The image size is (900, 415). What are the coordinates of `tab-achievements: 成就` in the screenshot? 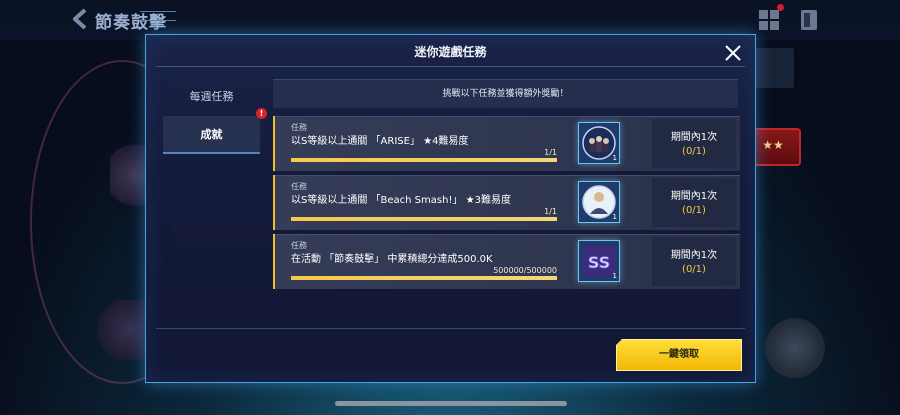 It's located at (211, 135).